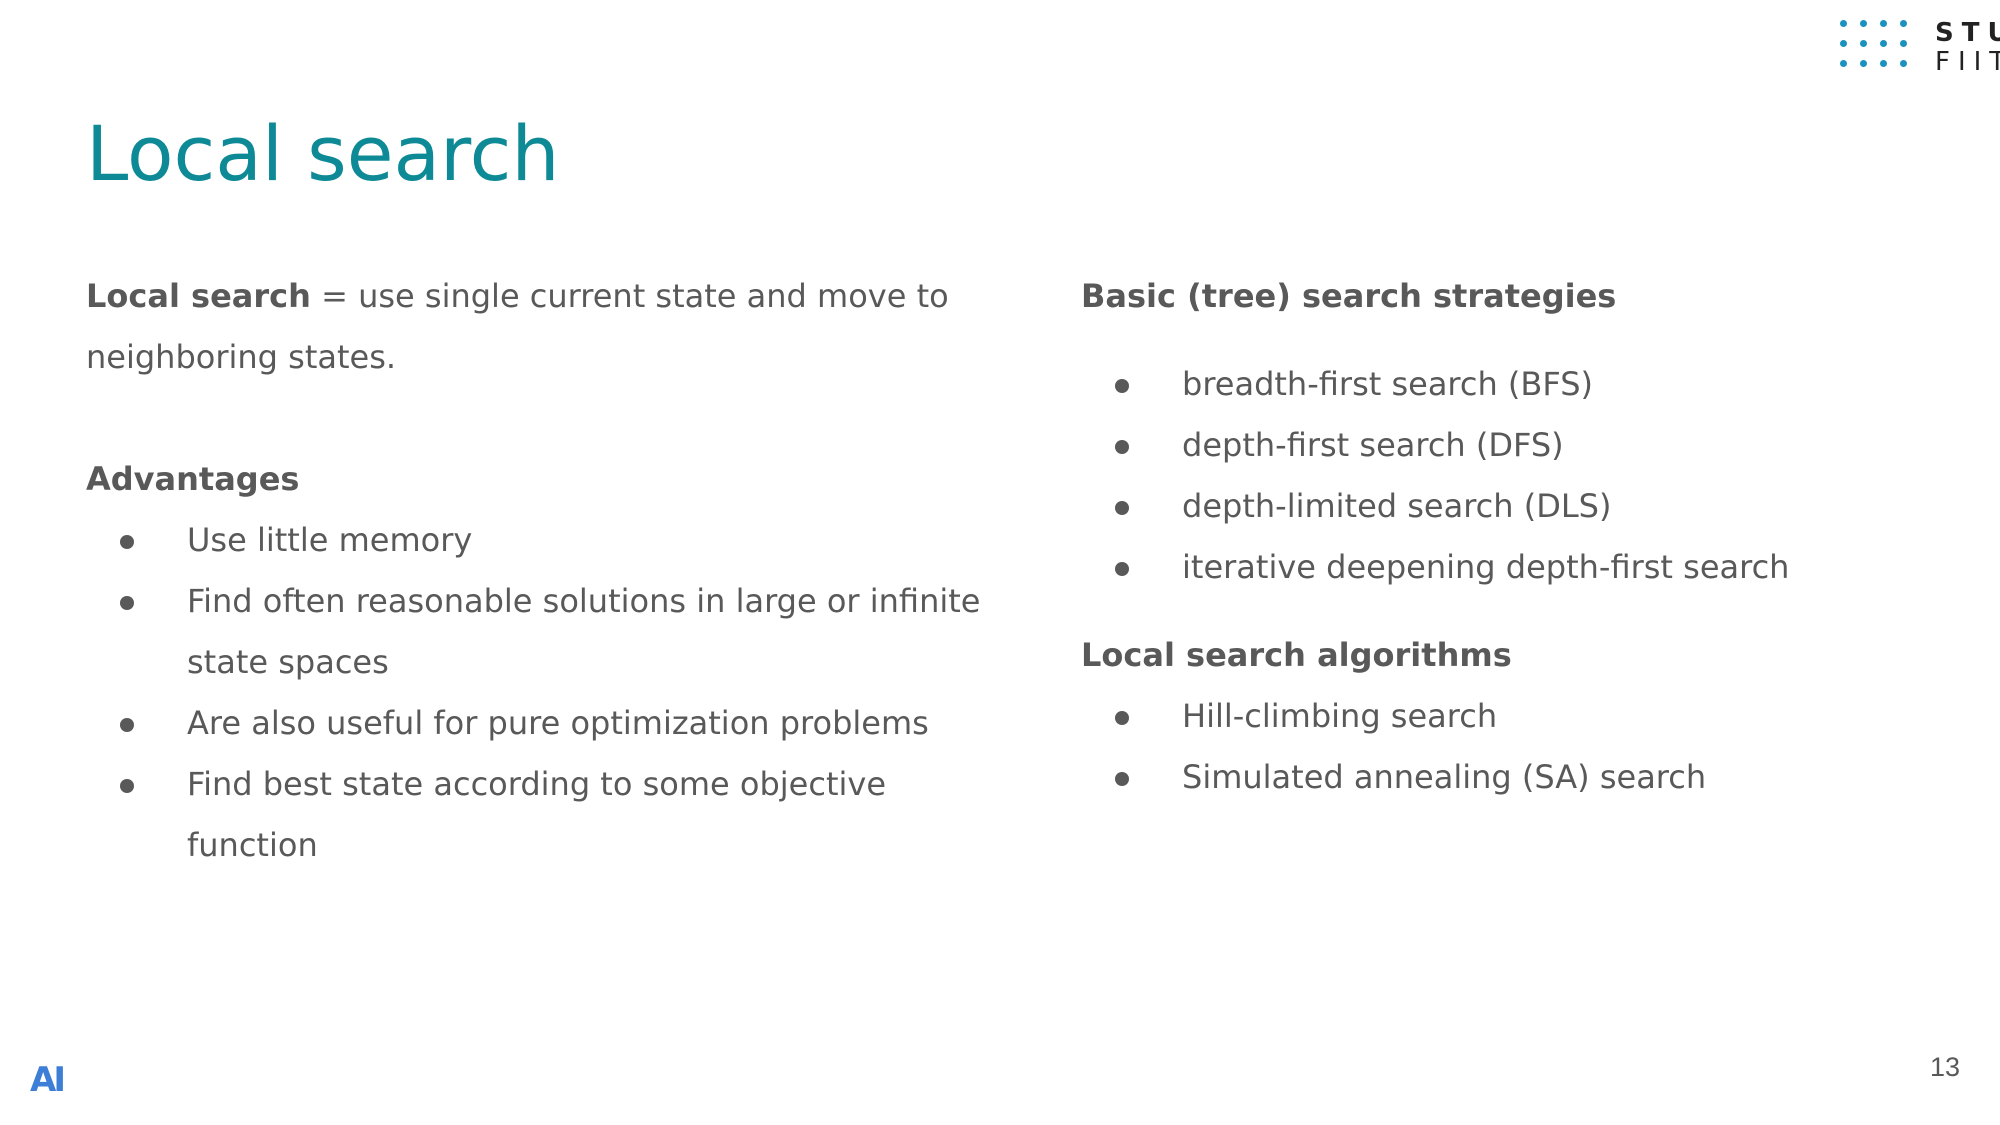 The width and height of the screenshot is (2000, 1125). What do you see at coordinates (1387, 384) in the screenshot?
I see `list-item-text: breadth-first search (BFS)` at bounding box center [1387, 384].